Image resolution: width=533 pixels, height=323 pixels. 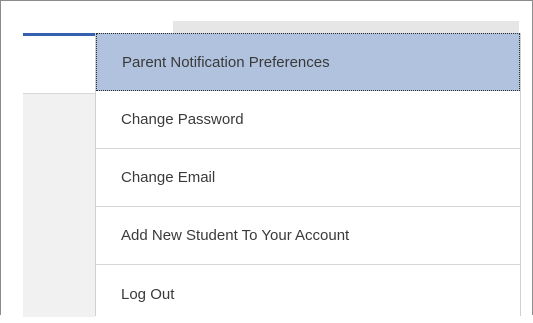 I want to click on menu-item-label: Add New Student To Your Account, so click(x=235, y=235).